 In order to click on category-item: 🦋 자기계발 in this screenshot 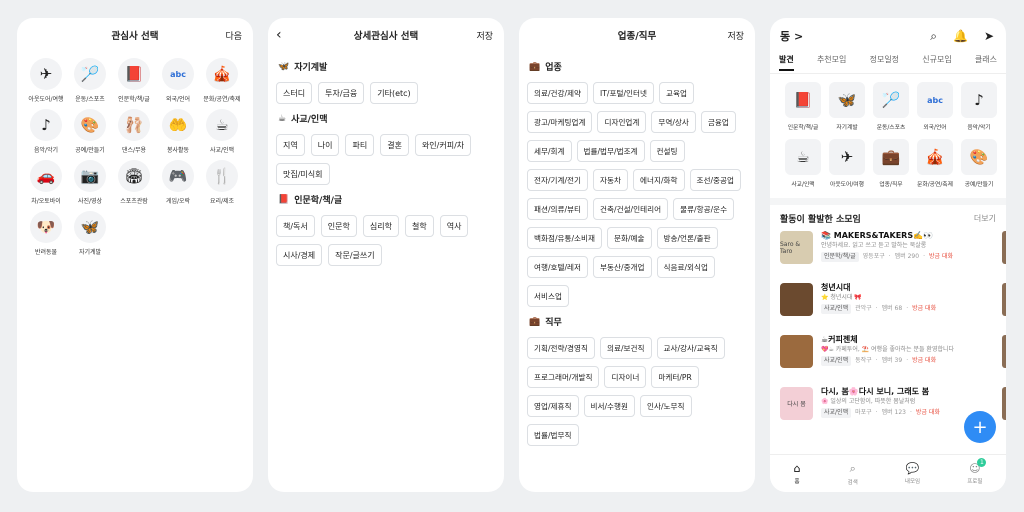, I will do `click(847, 106)`.